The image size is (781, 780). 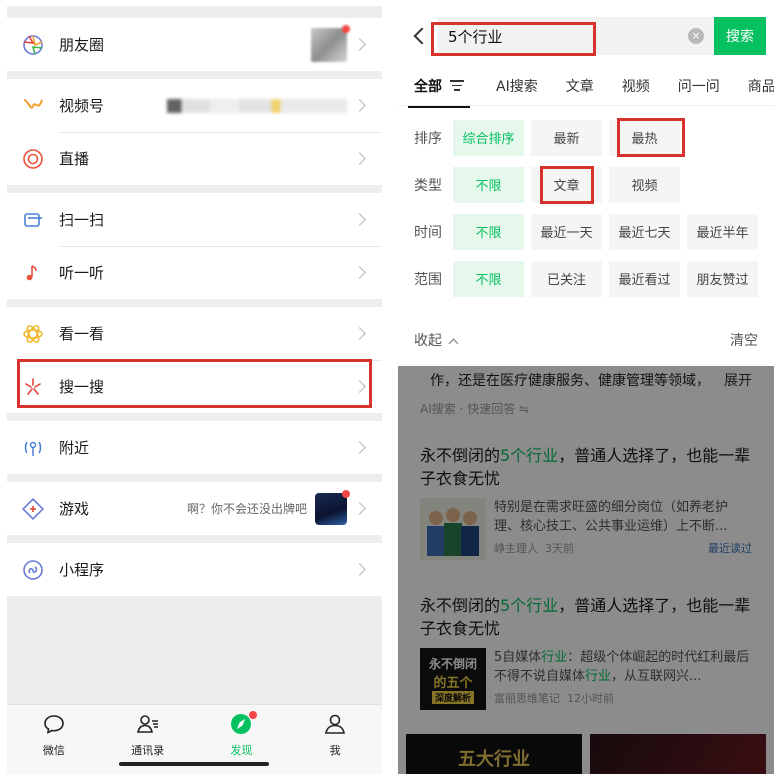 I want to click on tab-label: 全部, so click(x=428, y=86).